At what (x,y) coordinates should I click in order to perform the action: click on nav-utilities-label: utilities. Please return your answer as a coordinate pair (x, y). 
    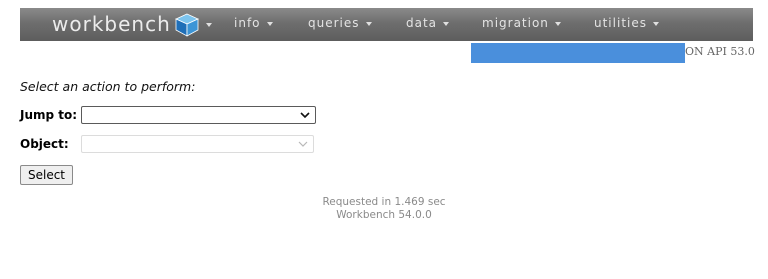
    Looking at the image, I should click on (620, 23).